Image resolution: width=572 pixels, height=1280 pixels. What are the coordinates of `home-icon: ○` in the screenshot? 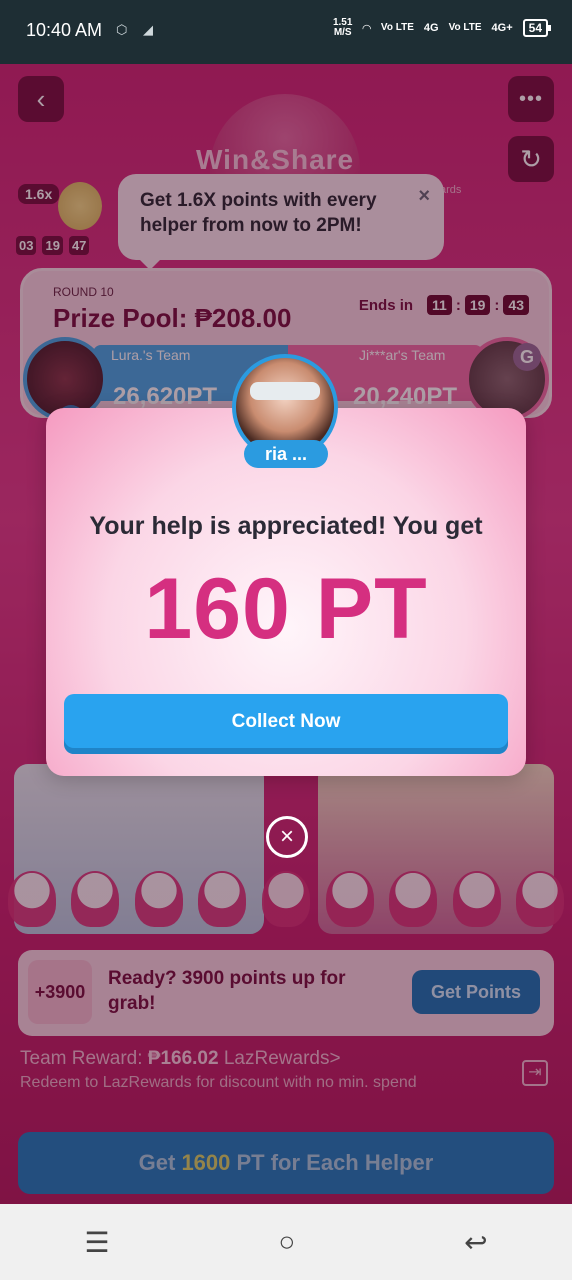 It's located at (286, 1242).